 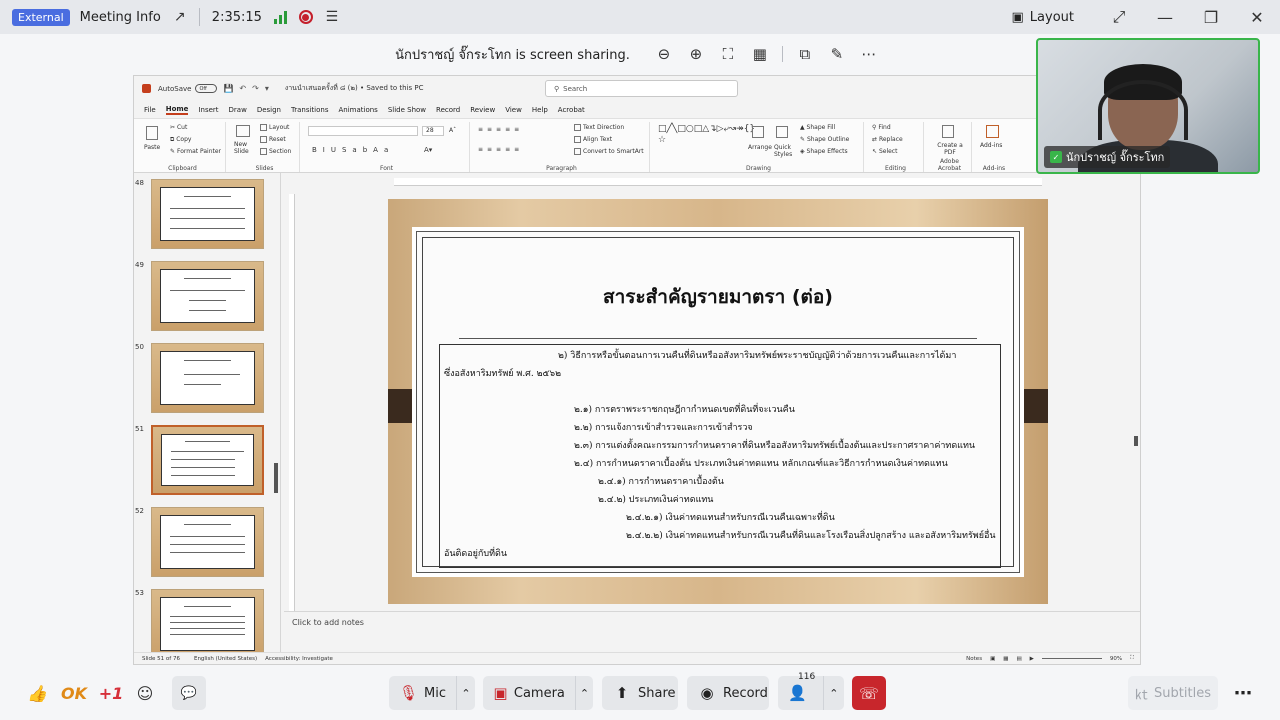 What do you see at coordinates (759, 132) in the screenshot?
I see `arrange-button` at bounding box center [759, 132].